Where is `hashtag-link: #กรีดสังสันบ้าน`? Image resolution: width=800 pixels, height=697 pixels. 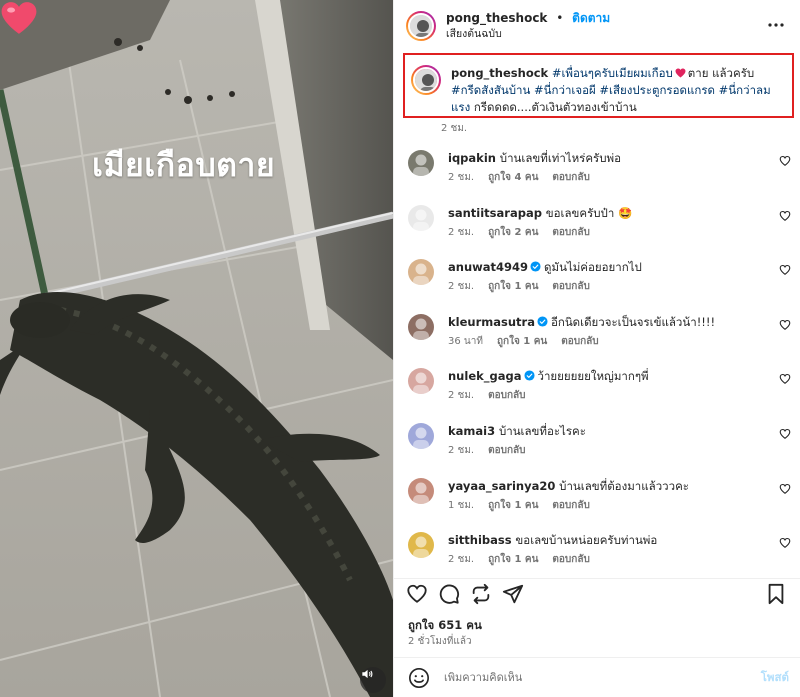
hashtag-link: #กรีดสังสันบ้าน is located at coordinates (490, 90).